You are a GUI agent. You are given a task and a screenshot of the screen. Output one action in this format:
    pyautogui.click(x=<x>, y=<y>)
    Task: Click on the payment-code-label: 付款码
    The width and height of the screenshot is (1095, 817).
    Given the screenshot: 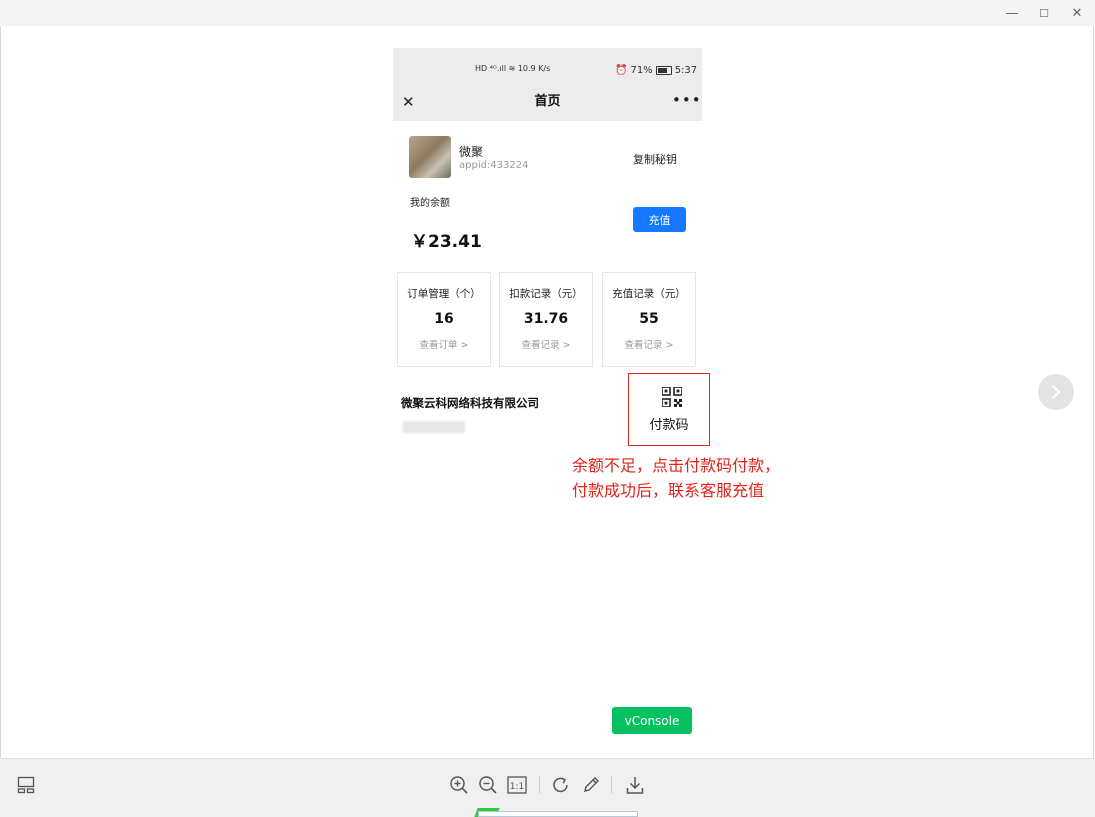 What is the action you would take?
    pyautogui.click(x=669, y=425)
    